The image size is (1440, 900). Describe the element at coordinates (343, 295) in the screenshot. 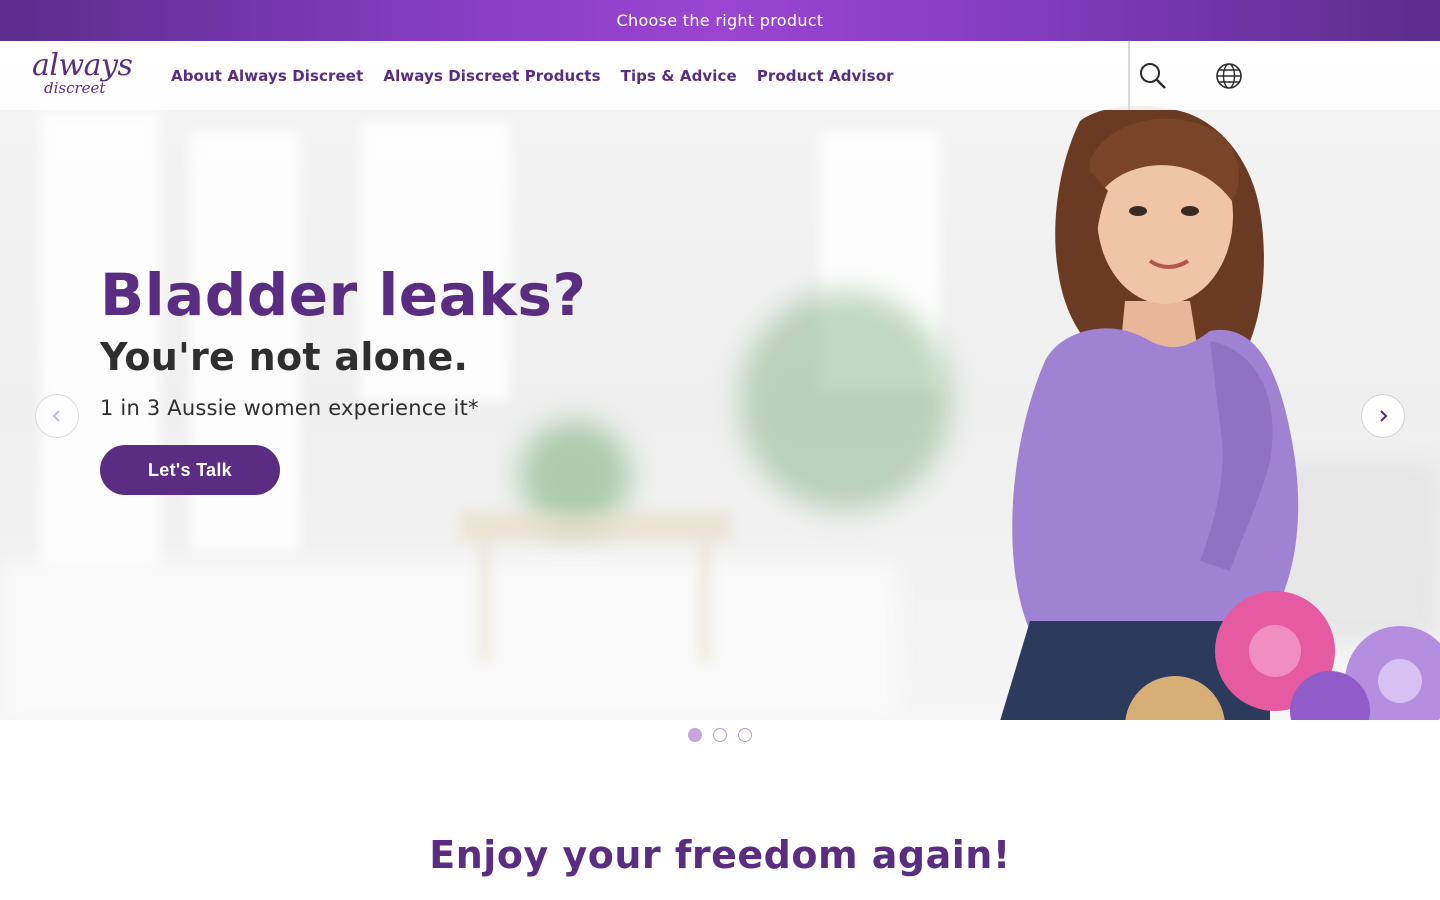

I see `hero-title: Bladder leaks?` at that location.